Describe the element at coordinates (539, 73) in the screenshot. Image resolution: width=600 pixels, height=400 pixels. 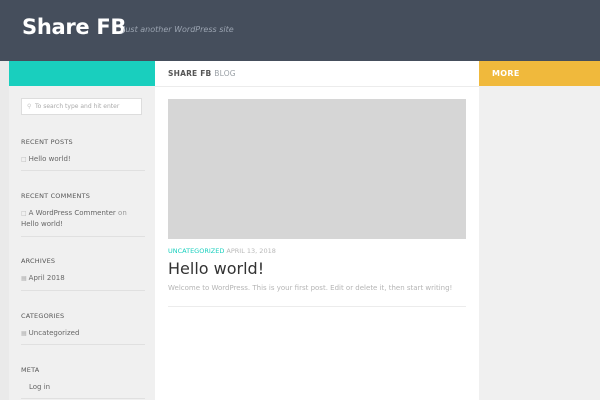
I see `more-toggle: MORE` at that location.